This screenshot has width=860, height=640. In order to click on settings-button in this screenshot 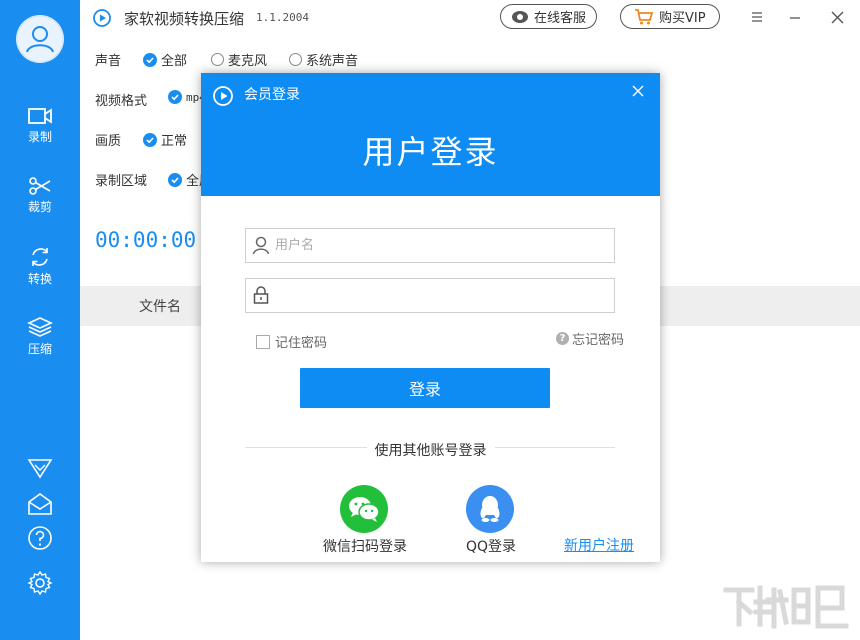, I will do `click(40, 583)`.